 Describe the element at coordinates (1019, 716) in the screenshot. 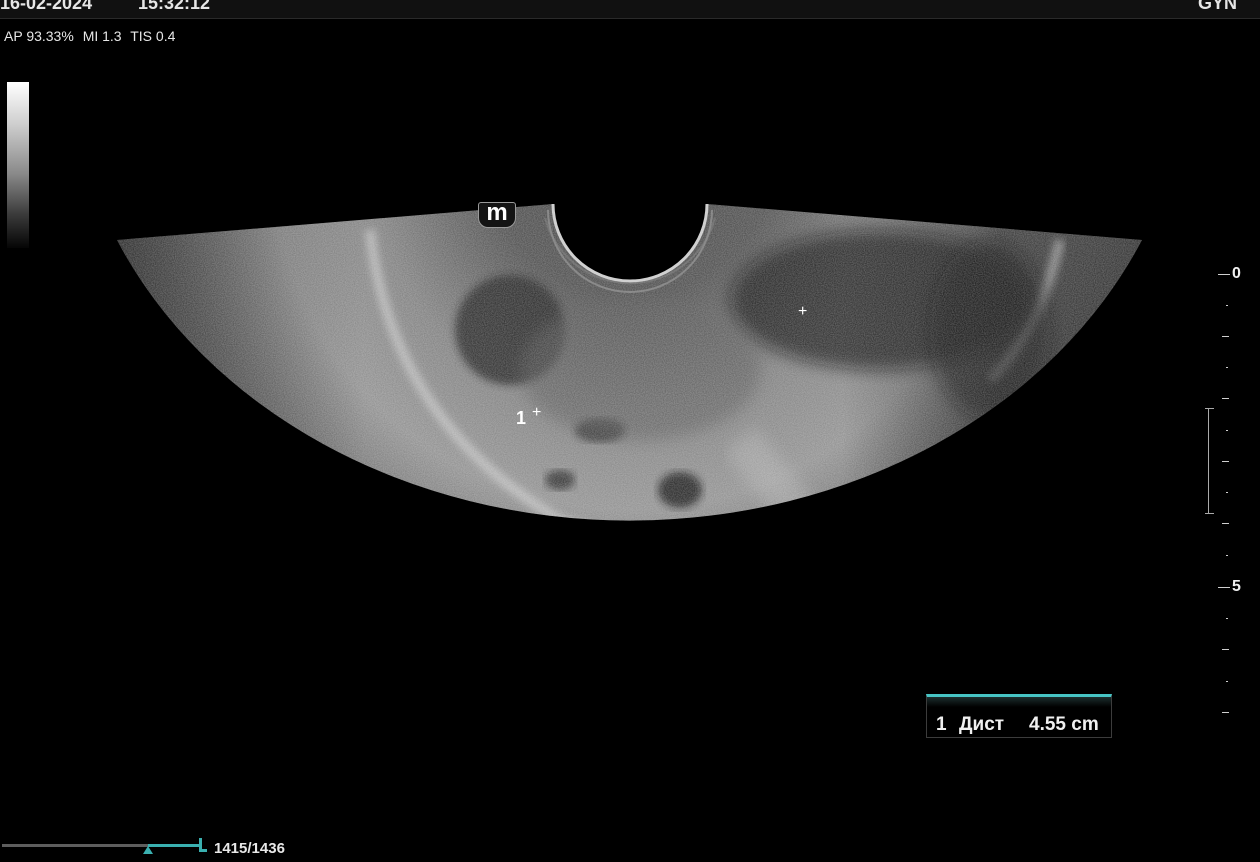

I see `measurement-result-box: 1 Дист 4.55 cm` at that location.